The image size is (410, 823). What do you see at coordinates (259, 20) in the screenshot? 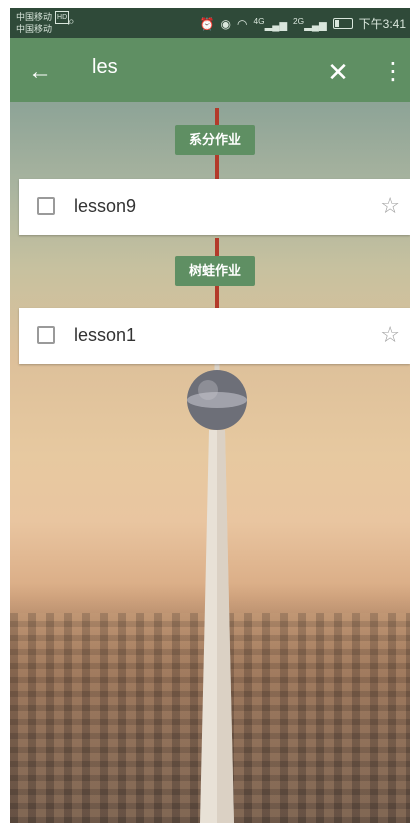
I see `network-1-label: 4G` at bounding box center [259, 20].